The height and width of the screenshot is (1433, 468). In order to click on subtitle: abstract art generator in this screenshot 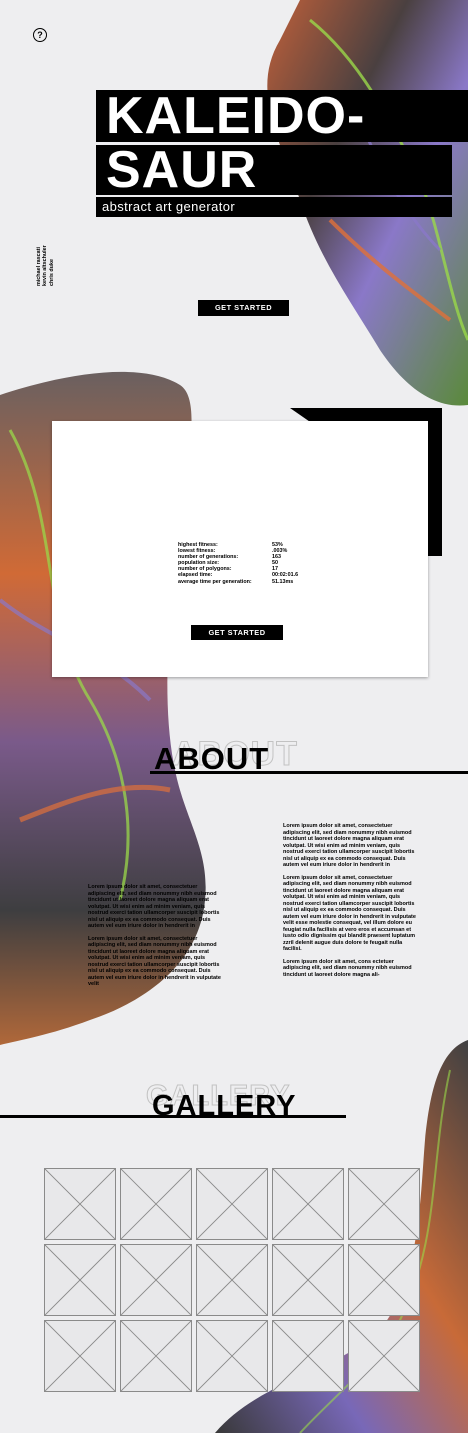, I will do `click(274, 207)`.